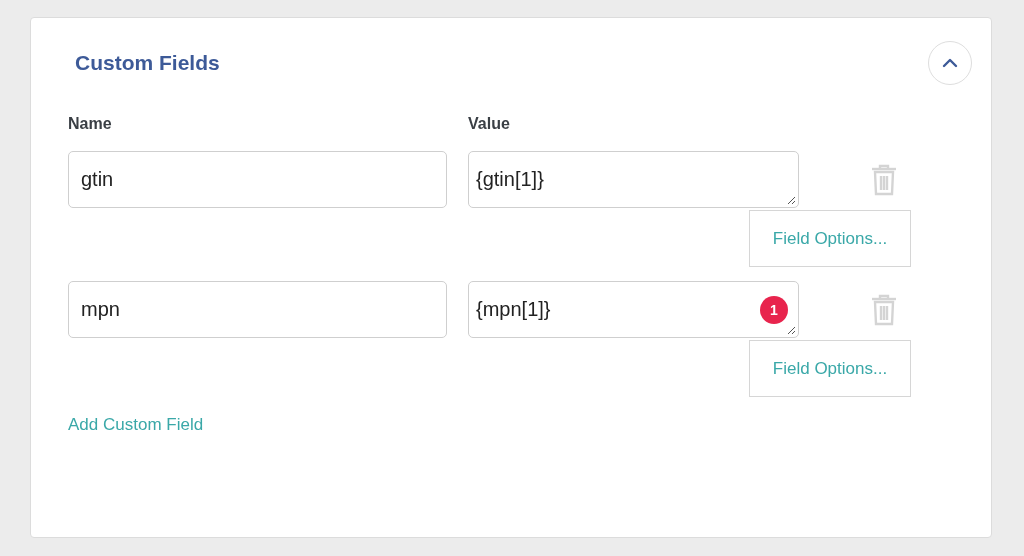  What do you see at coordinates (90, 124) in the screenshot?
I see `column-label: Name` at bounding box center [90, 124].